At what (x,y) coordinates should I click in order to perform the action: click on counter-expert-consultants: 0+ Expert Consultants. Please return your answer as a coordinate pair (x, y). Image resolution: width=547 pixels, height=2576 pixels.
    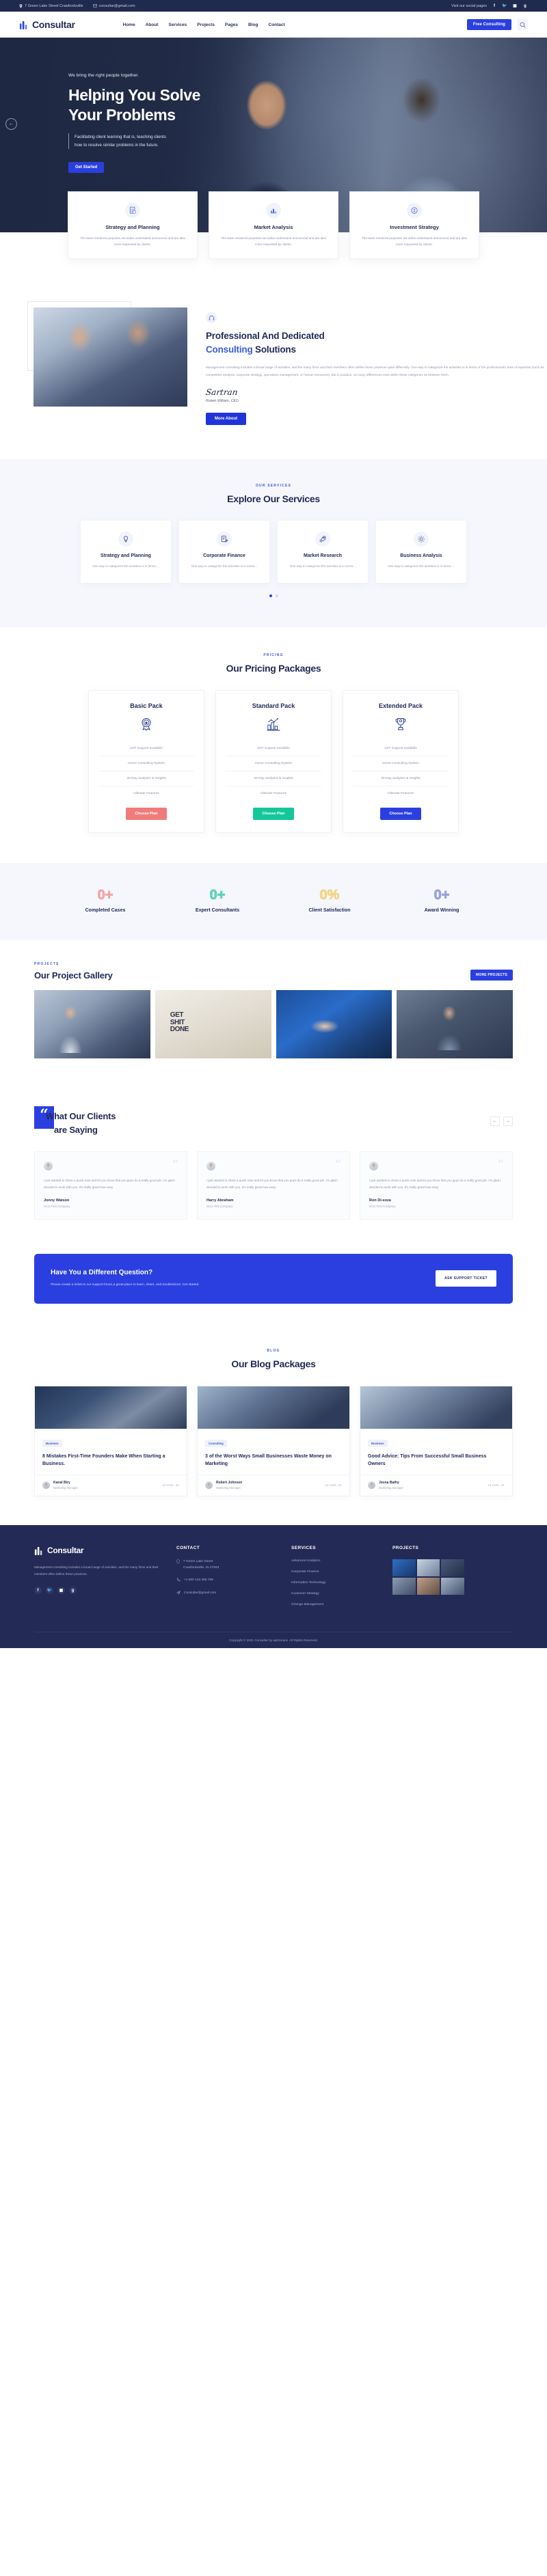
    Looking at the image, I should click on (217, 901).